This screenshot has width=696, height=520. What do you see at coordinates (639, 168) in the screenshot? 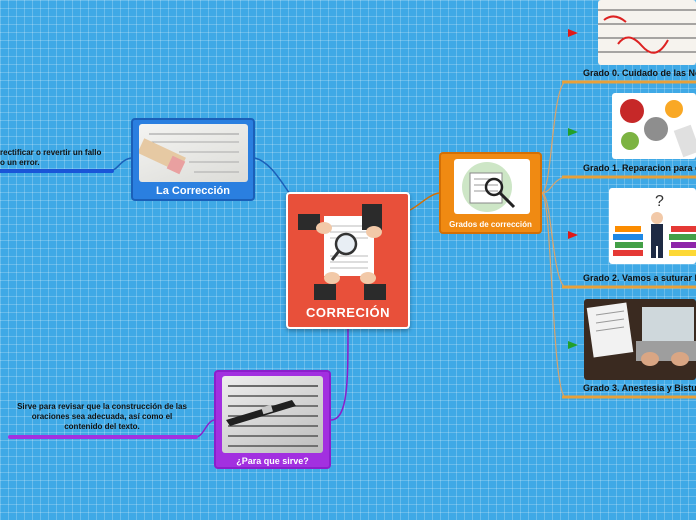
I see `grado-1-label: Grado 1. Reparacion para c` at bounding box center [639, 168].